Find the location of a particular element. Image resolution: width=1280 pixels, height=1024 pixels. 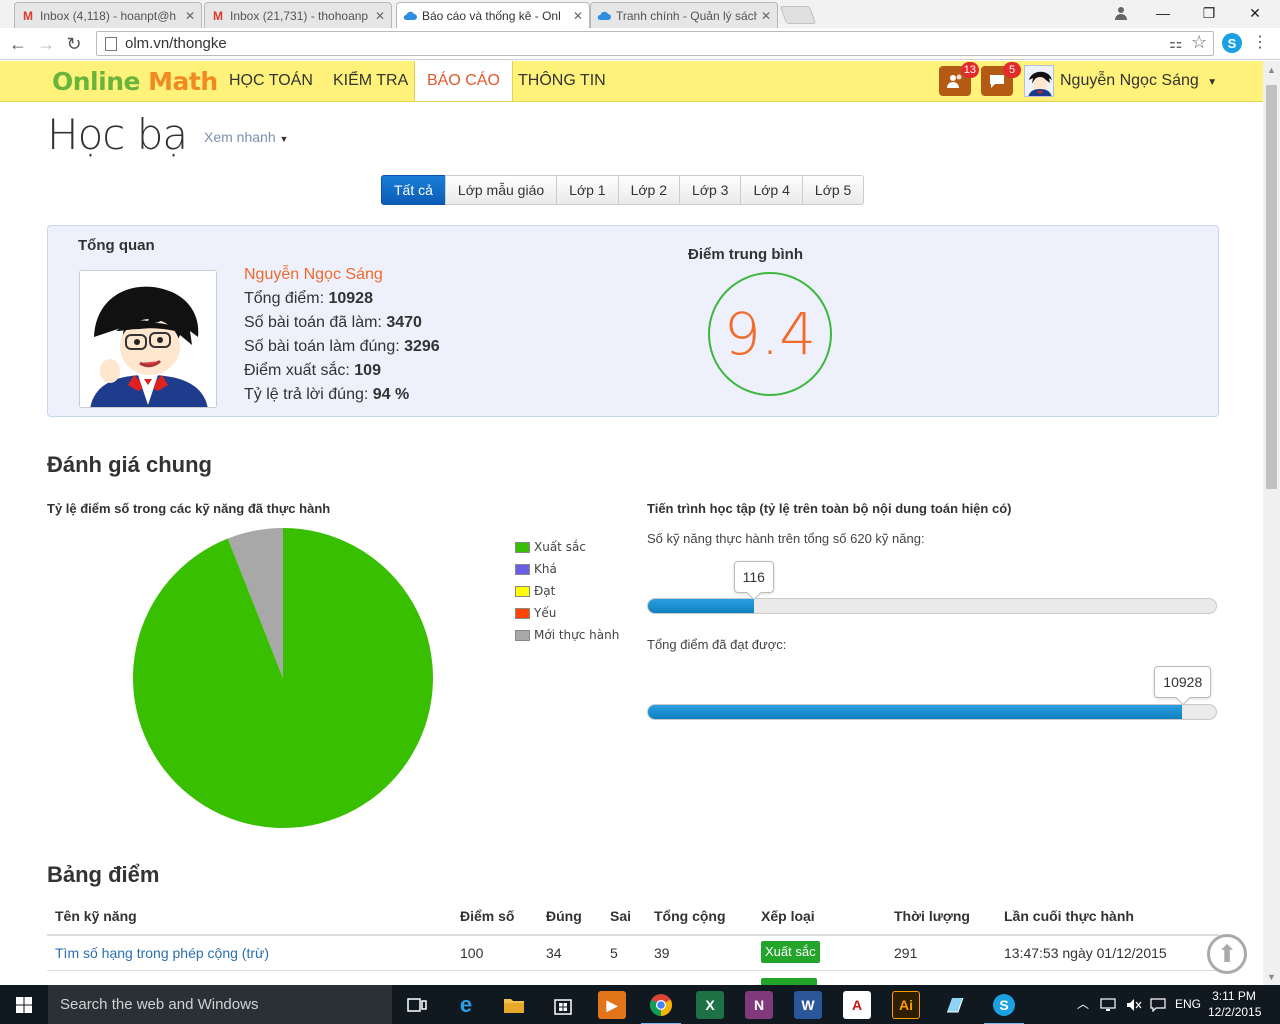

legend-label: Khá is located at coordinates (545, 569).